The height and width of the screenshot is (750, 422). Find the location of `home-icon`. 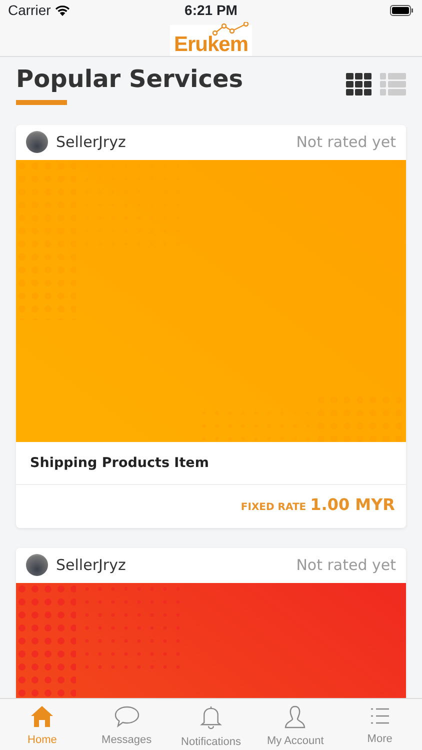

home-icon is located at coordinates (42, 716).